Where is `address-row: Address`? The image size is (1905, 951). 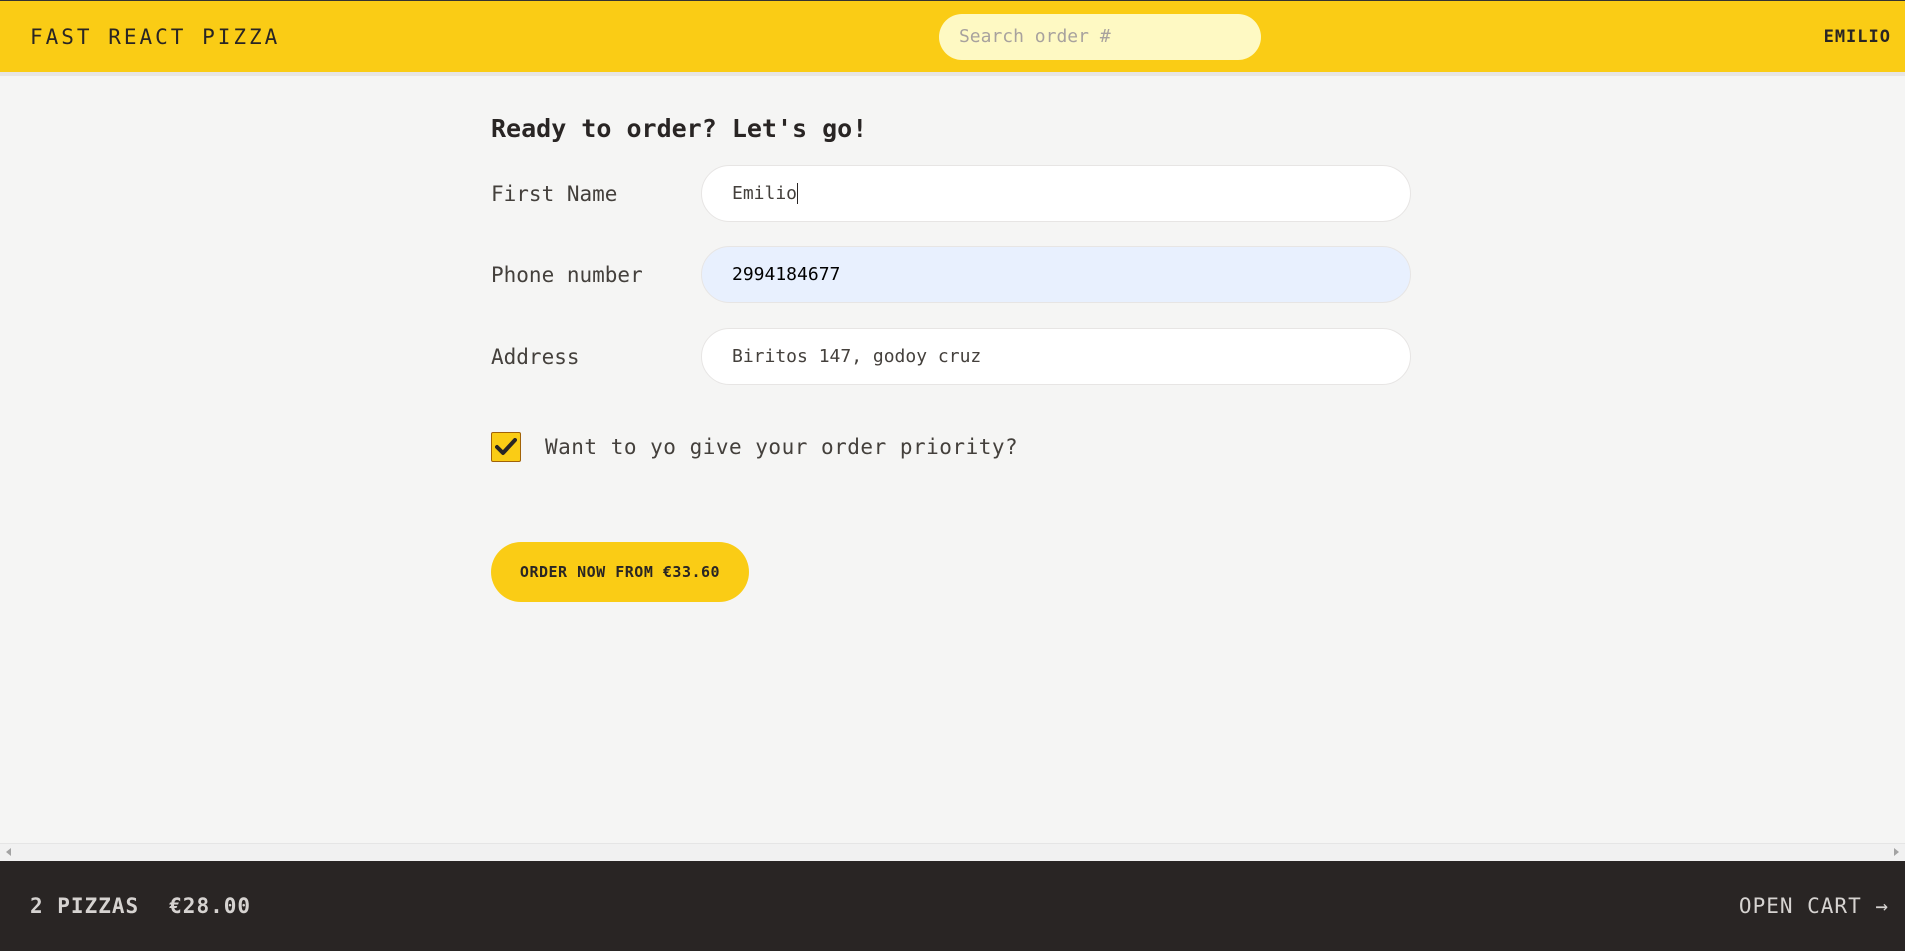 address-row: Address is located at coordinates (951, 356).